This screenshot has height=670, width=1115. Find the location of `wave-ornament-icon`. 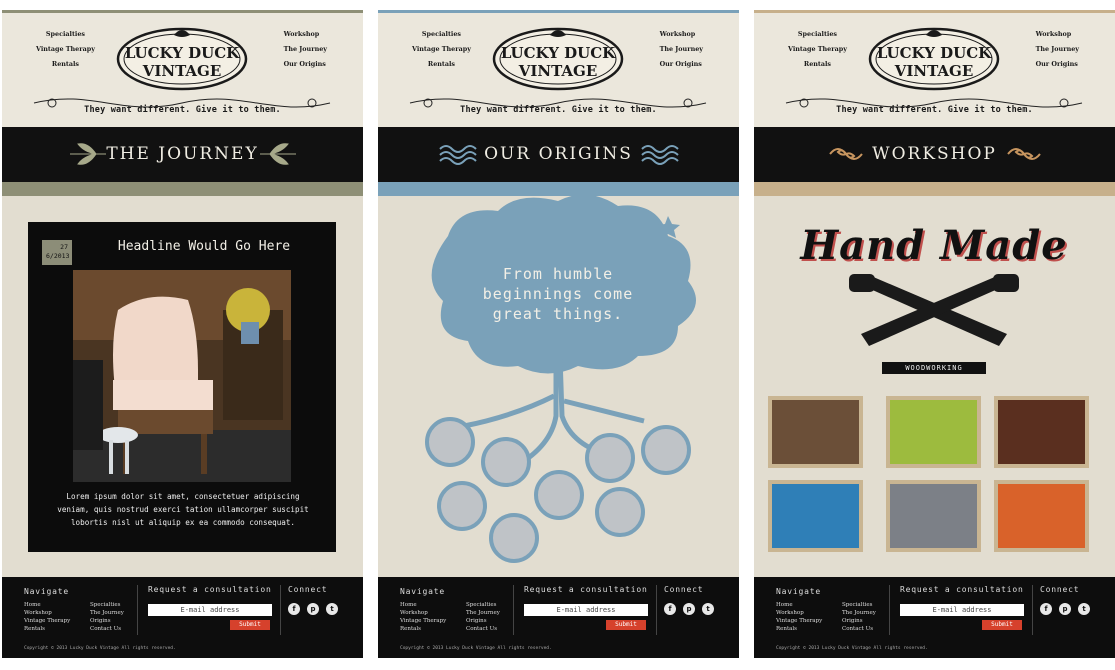

wave-ornament-icon is located at coordinates (660, 155).